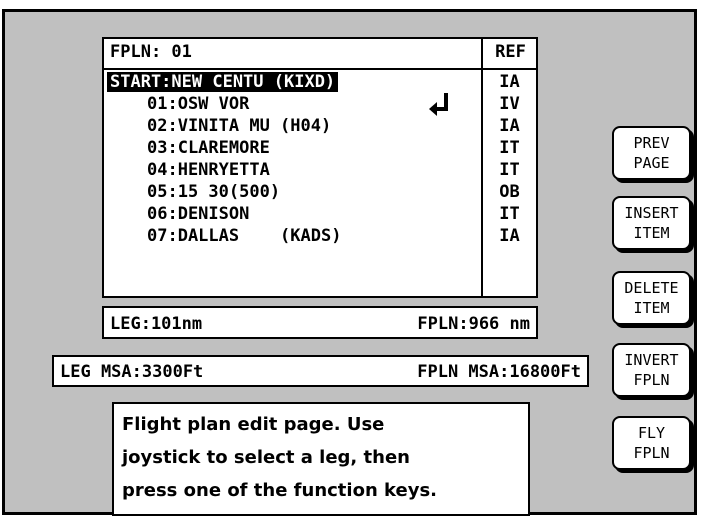 The image size is (703, 520). I want to click on prev-page-button: PREV PAGE, so click(651, 153).